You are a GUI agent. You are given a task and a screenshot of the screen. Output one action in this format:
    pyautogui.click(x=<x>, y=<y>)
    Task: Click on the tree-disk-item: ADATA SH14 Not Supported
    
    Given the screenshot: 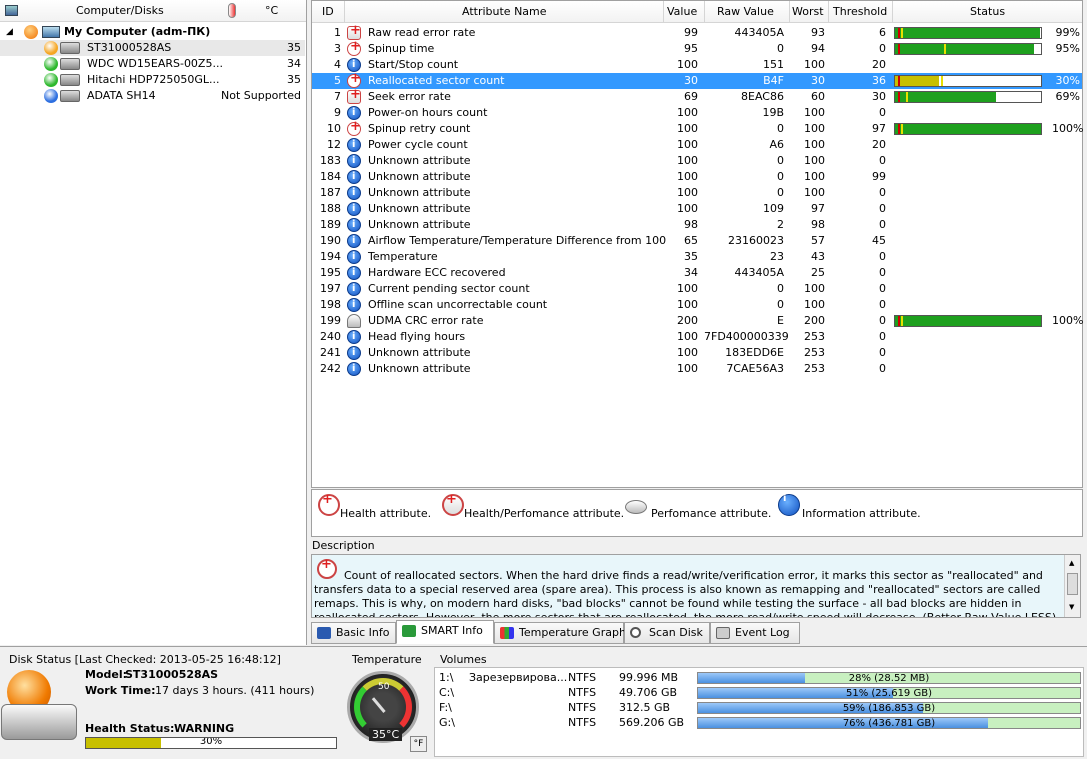 What is the action you would take?
    pyautogui.click(x=152, y=96)
    